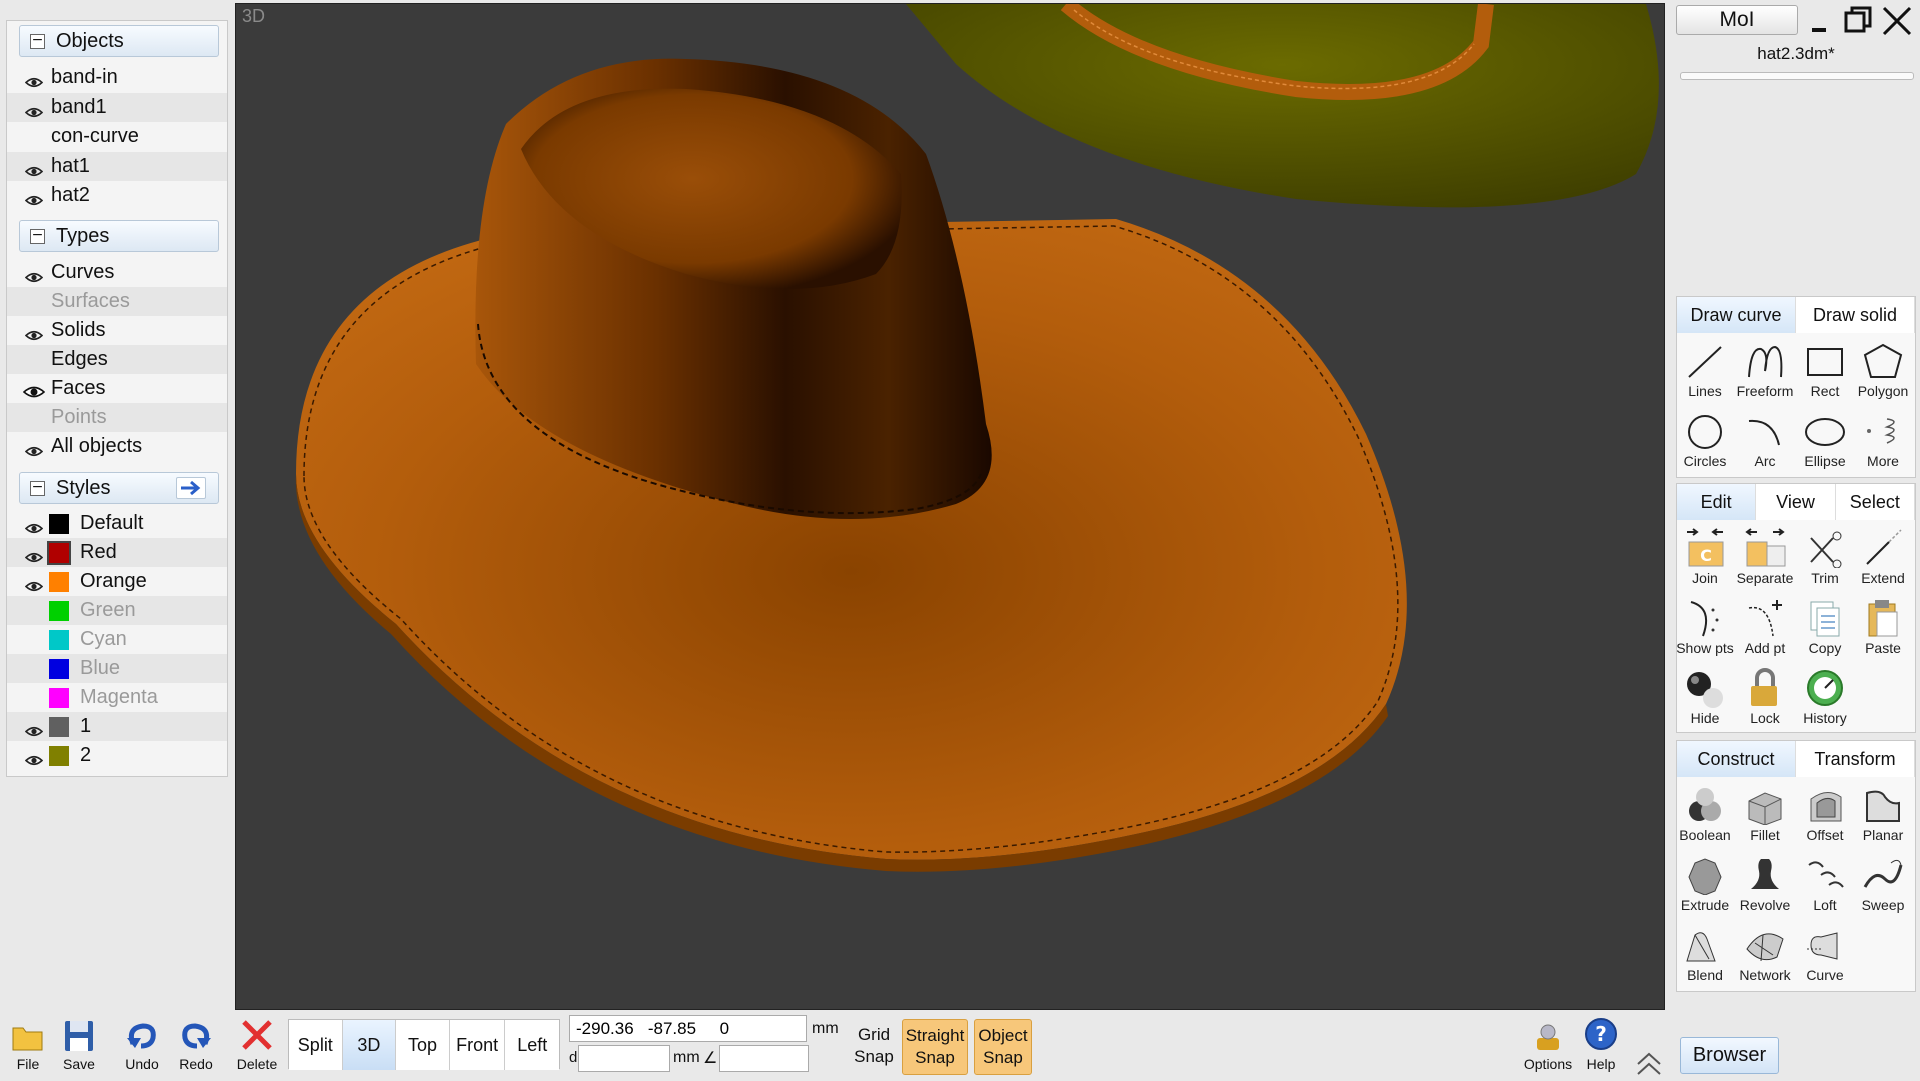 The height and width of the screenshot is (1081, 1920). Describe the element at coordinates (119, 488) in the screenshot. I see `styles-section-header: − Styles` at that location.